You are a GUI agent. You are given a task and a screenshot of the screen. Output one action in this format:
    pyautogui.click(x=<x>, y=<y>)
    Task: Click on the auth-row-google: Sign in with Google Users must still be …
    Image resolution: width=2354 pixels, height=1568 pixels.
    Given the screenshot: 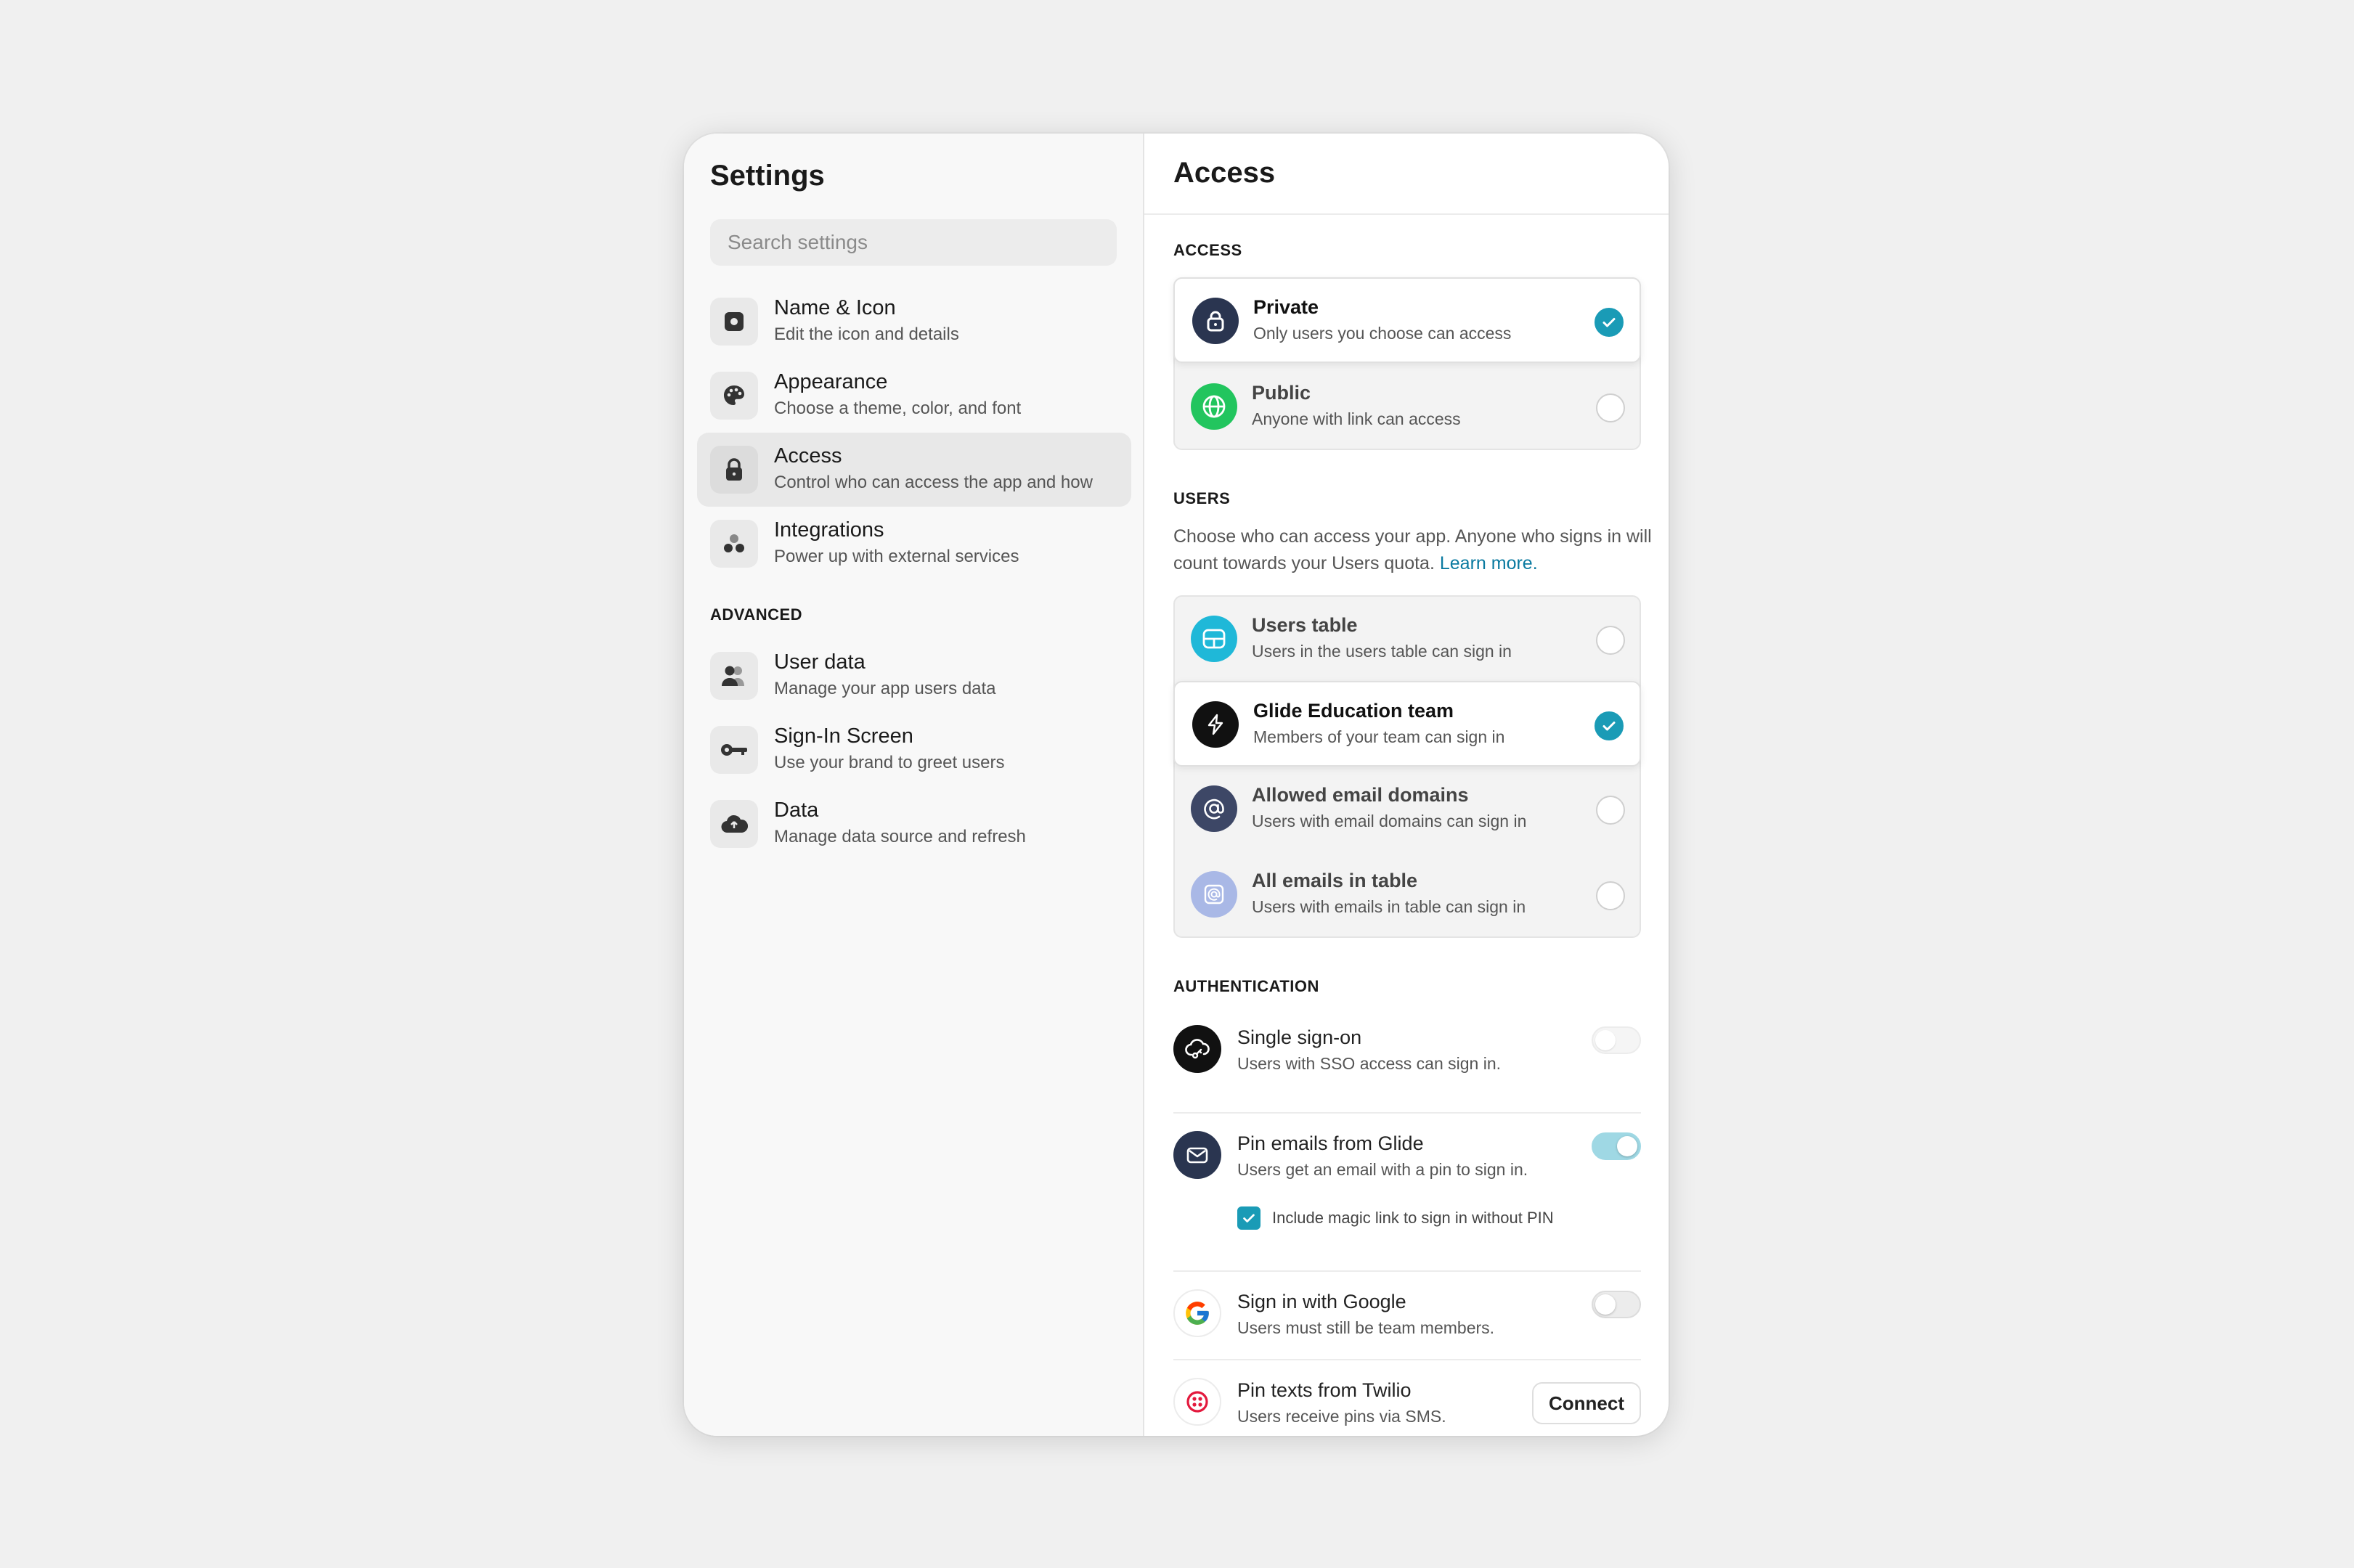 What is the action you would take?
    pyautogui.click(x=1407, y=1322)
    